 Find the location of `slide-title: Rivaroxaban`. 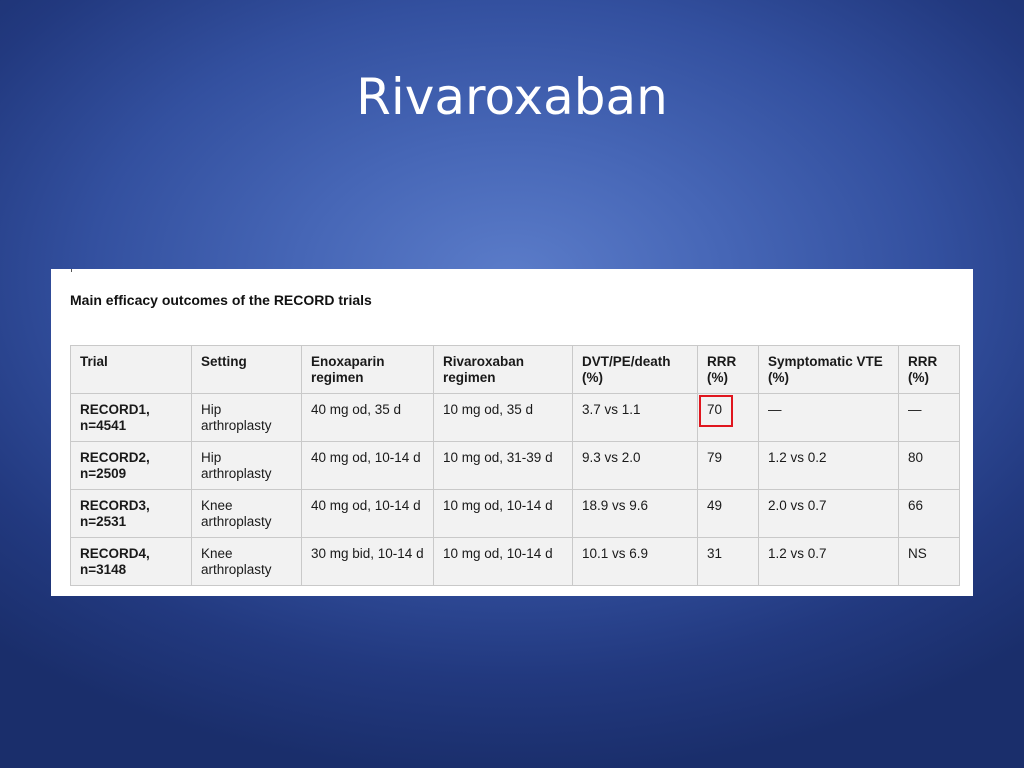

slide-title: Rivaroxaban is located at coordinates (512, 97).